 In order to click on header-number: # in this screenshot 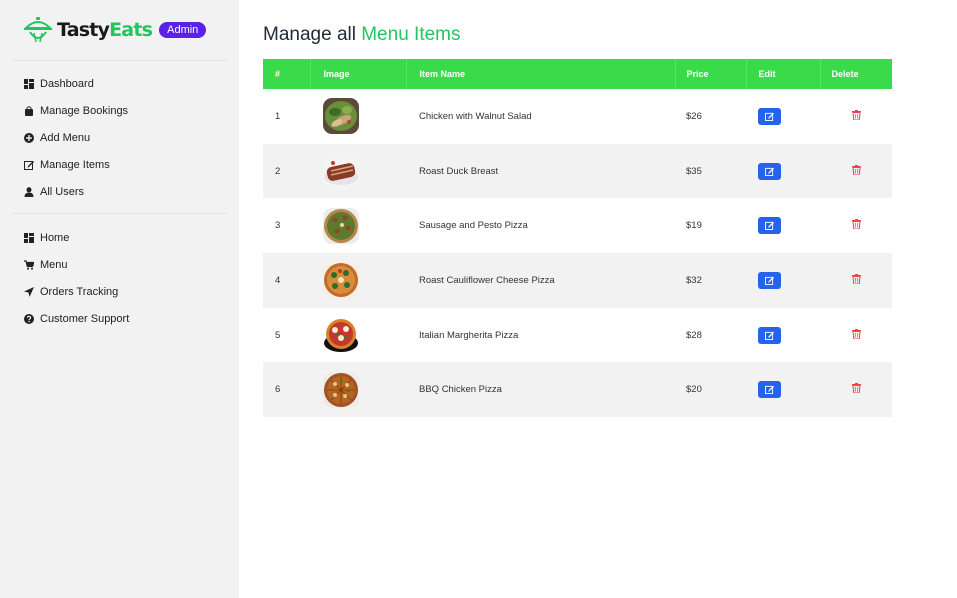, I will do `click(287, 74)`.